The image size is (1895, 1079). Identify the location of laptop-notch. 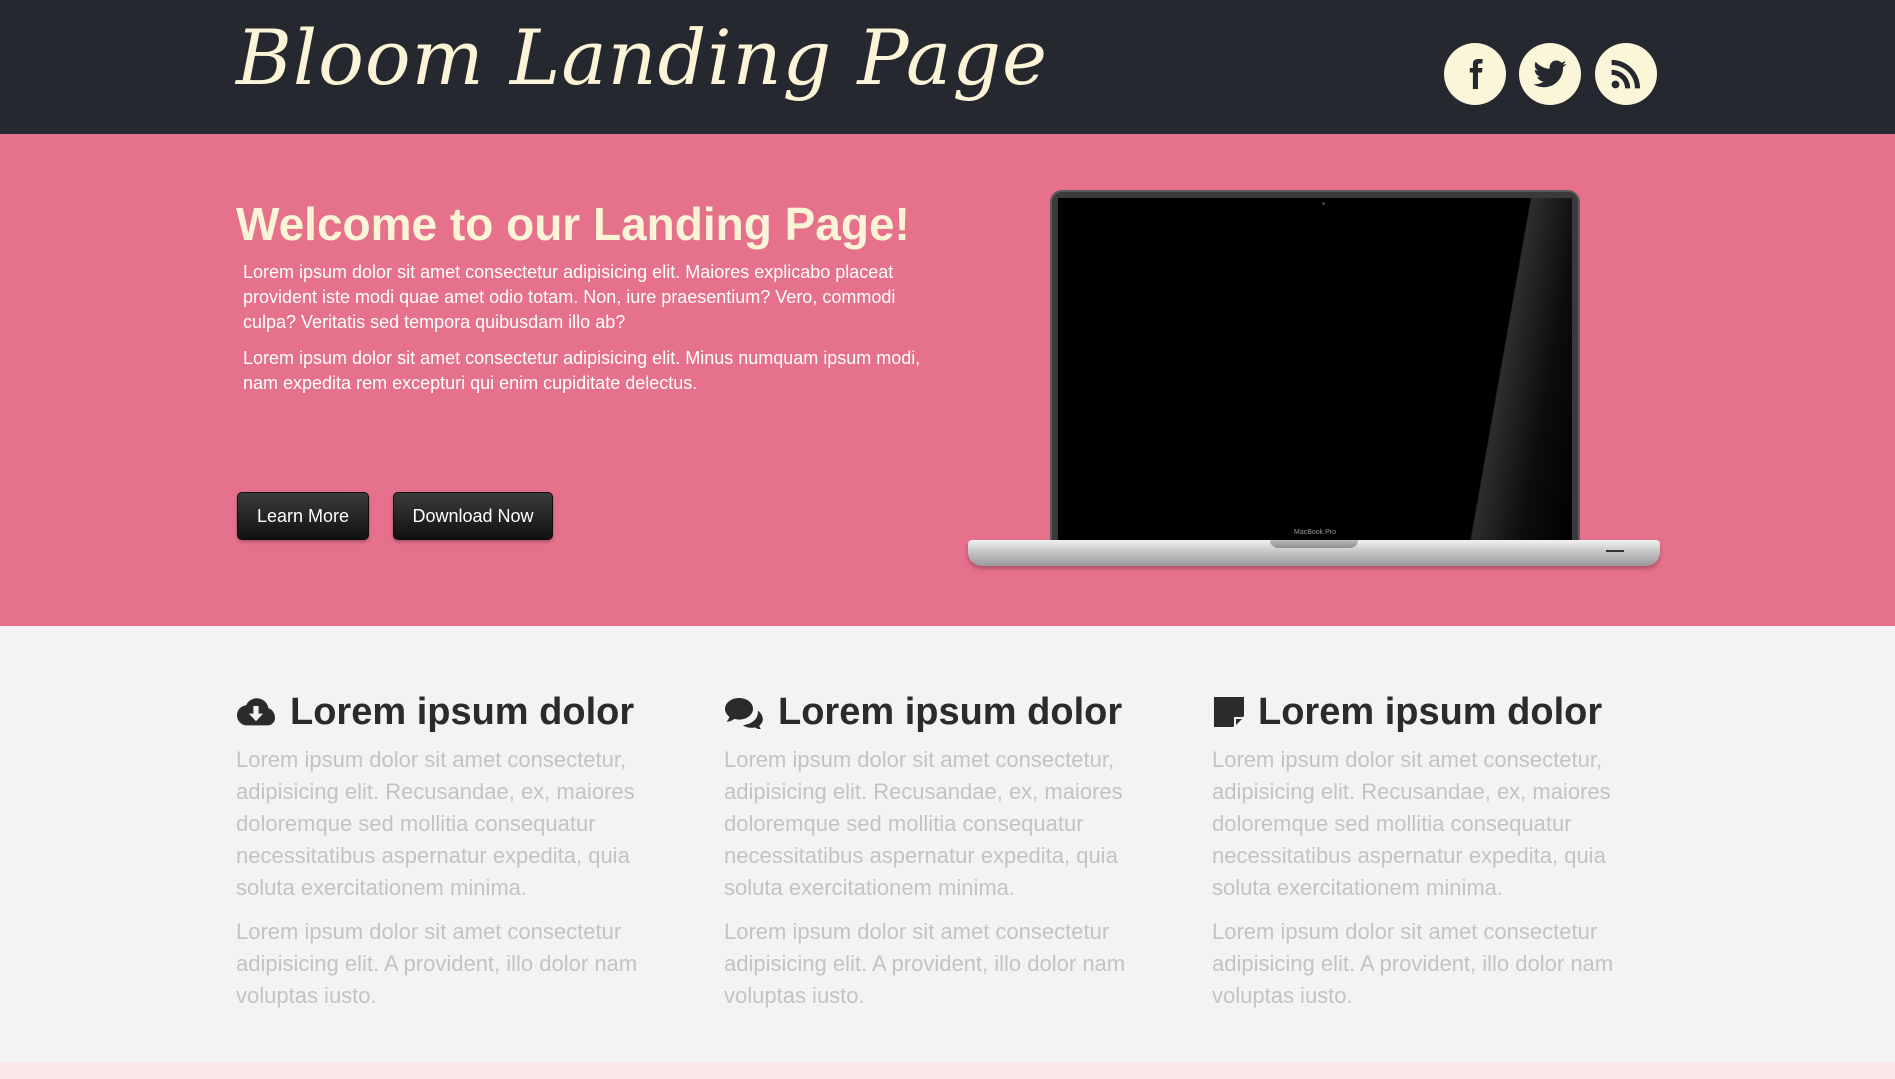
(1314, 544).